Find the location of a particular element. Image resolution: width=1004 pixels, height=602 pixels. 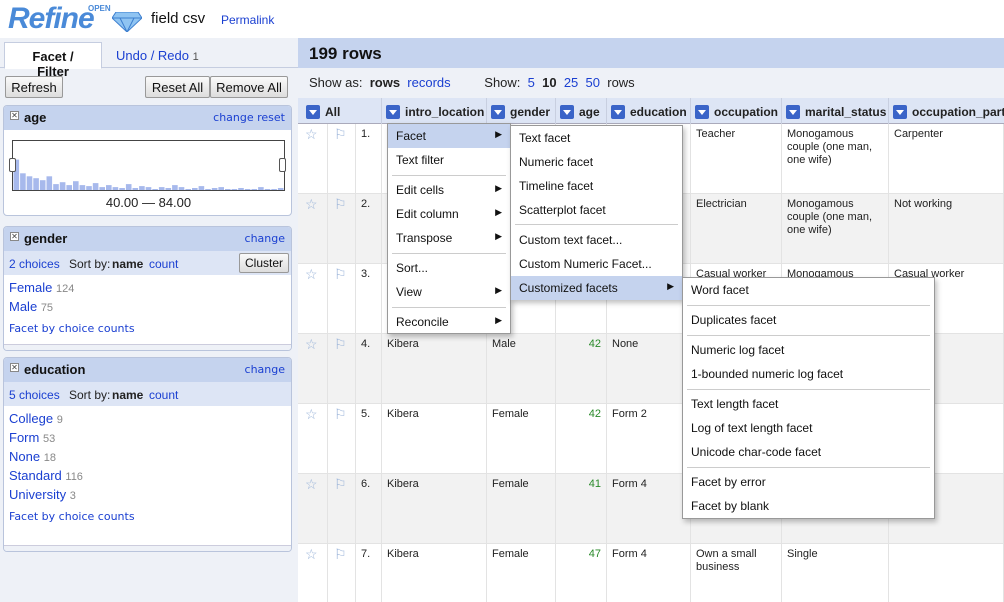

column-occupation-part: occupation_part is located at coordinates (946, 111).